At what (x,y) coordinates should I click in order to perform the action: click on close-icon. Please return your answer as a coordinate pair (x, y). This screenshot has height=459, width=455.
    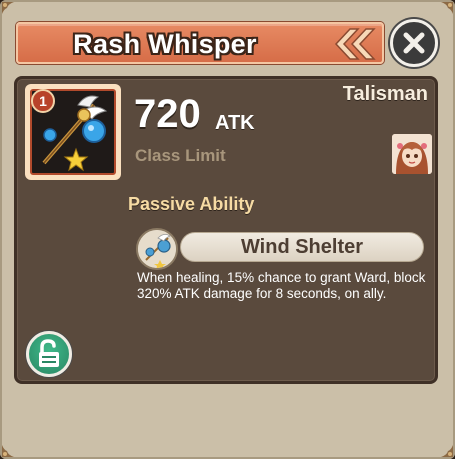
    Looking at the image, I should click on (414, 43).